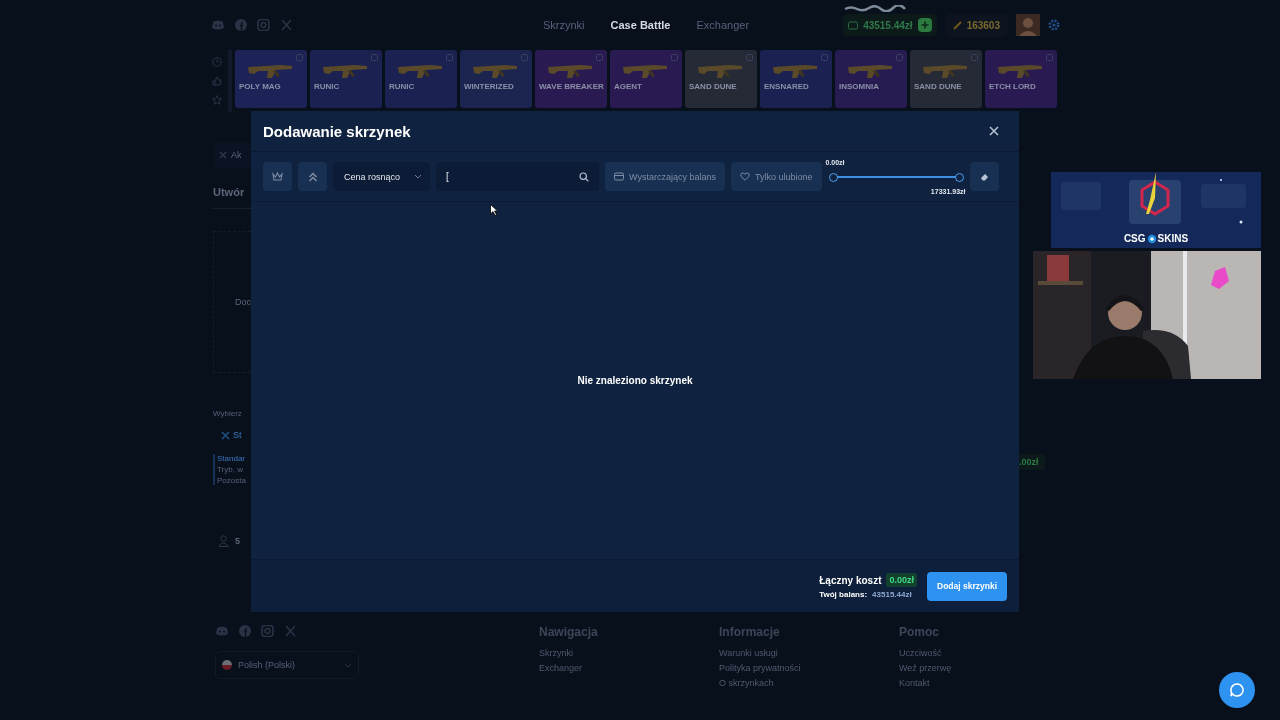 This screenshot has height=720, width=1280. I want to click on footer-link: Skrzynki, so click(579, 653).